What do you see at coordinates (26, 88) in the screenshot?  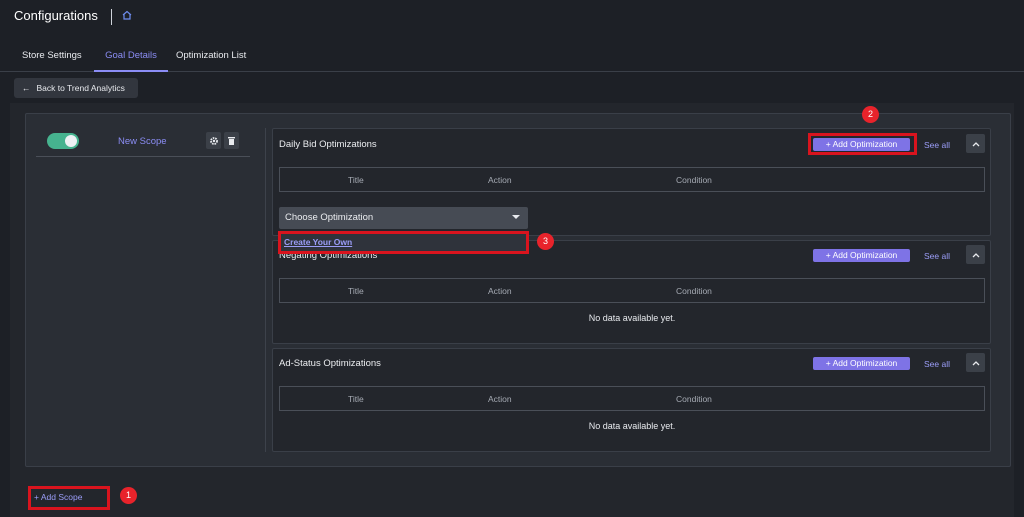 I see `arrow-left-icon: ←` at bounding box center [26, 88].